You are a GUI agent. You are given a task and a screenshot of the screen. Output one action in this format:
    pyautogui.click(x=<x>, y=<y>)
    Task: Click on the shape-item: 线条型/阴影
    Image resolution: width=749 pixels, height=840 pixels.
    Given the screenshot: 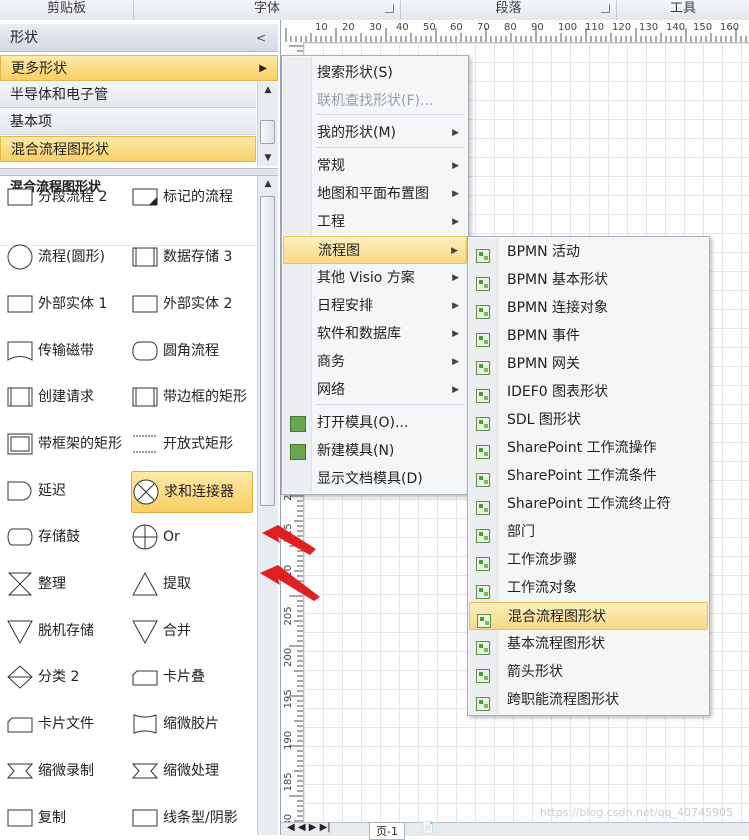 What is the action you would take?
    pyautogui.click(x=192, y=818)
    